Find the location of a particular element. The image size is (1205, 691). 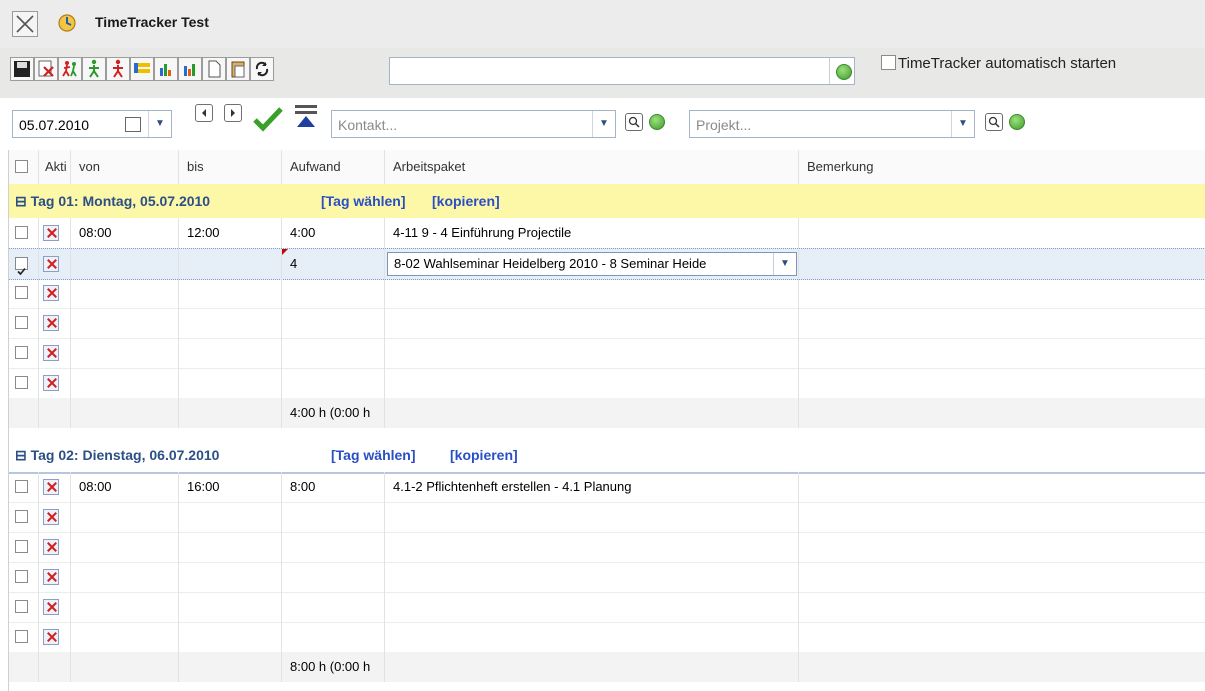

contact-field: Kontakt... ▼ is located at coordinates (473, 124).